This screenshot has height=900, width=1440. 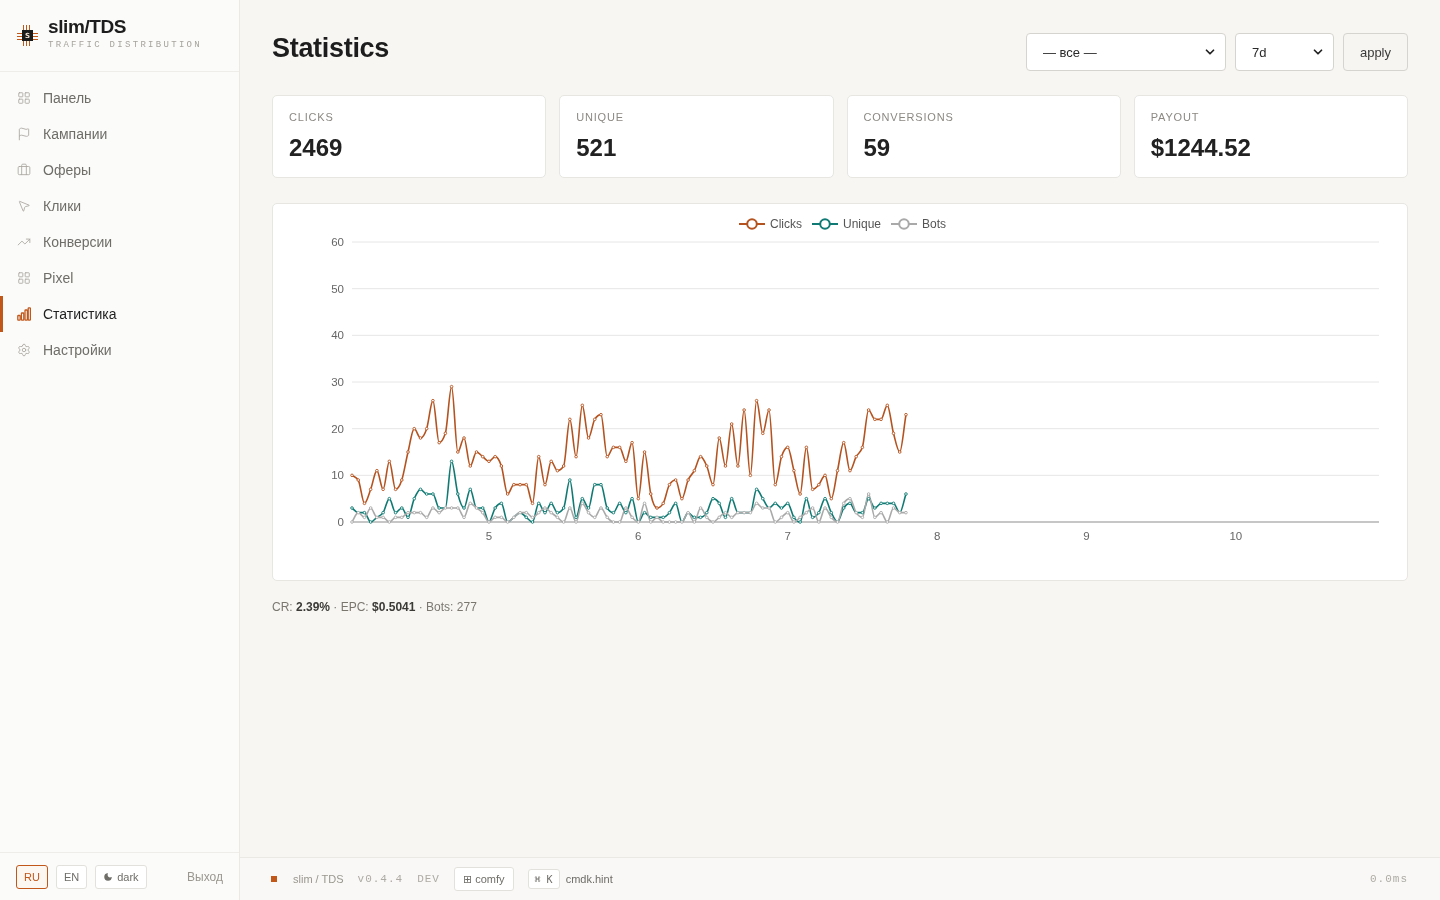 What do you see at coordinates (861, 224) in the screenshot?
I see `legend-label: Unique` at bounding box center [861, 224].